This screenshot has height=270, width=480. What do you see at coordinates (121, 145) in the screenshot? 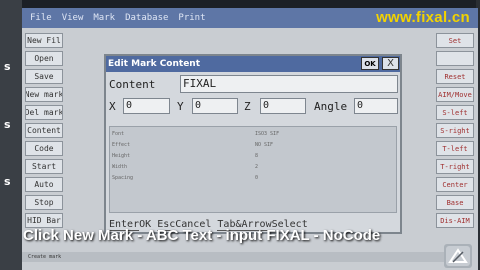
I see `property-name: Effect` at bounding box center [121, 145].